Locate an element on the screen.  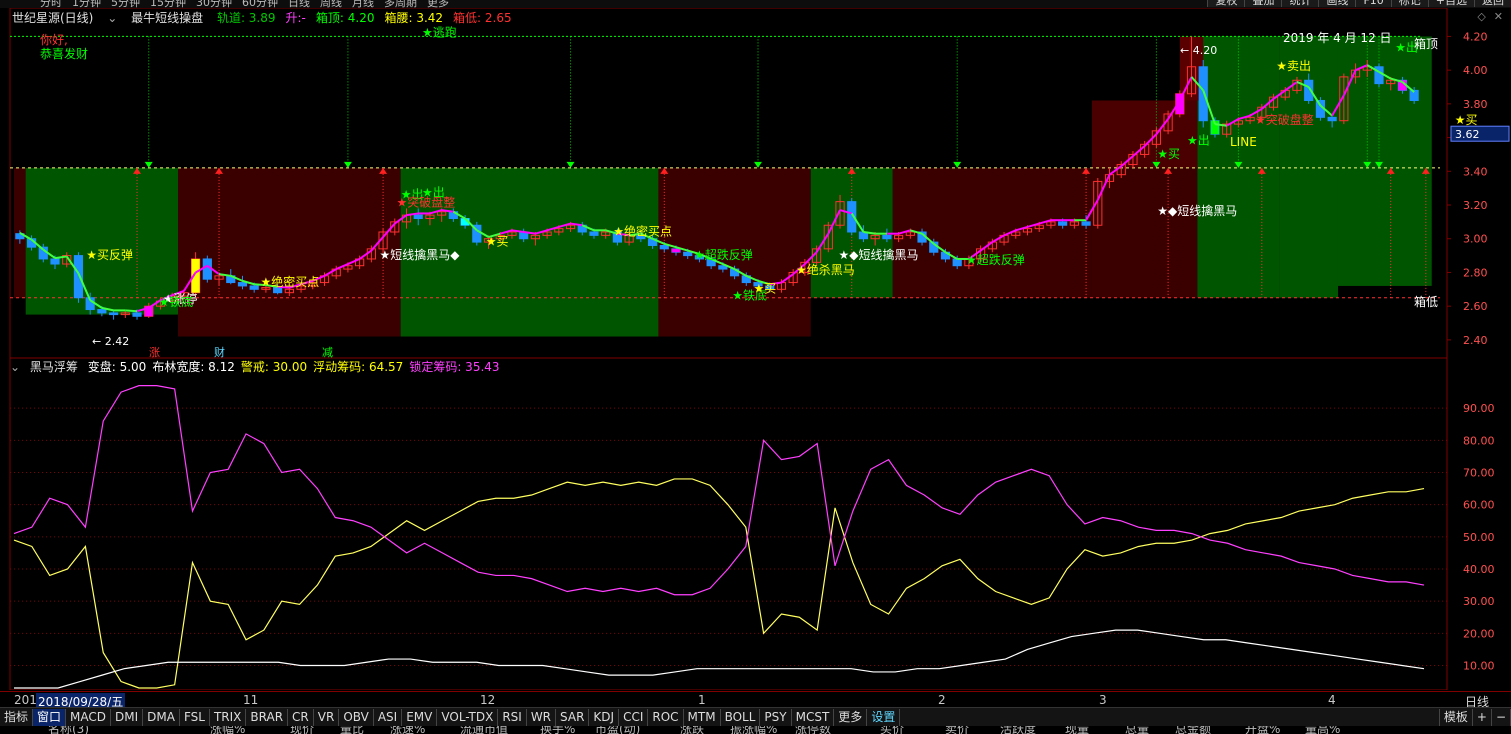
toolbar-button: +自选 is located at coordinates (1450, 3).